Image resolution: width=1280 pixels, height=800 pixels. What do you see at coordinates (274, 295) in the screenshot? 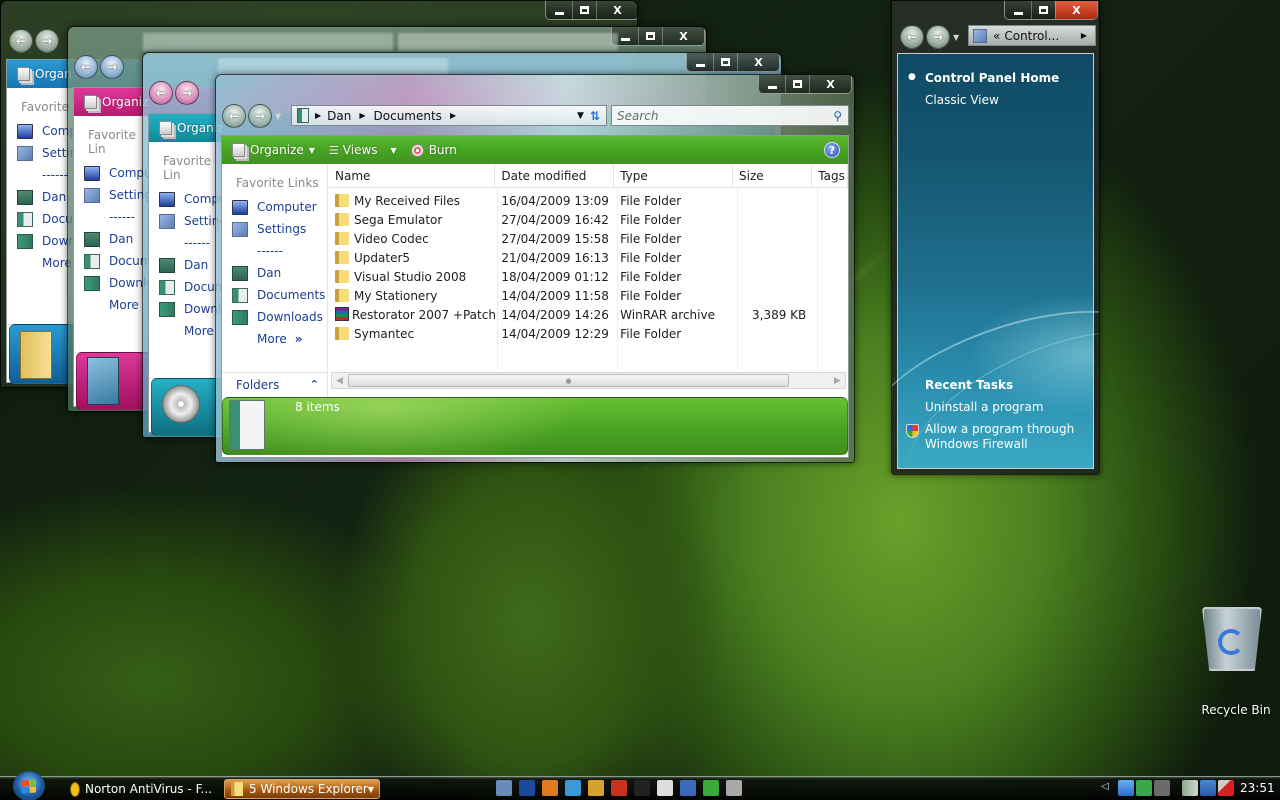
I see `nav-link-documents: Documents` at bounding box center [274, 295].